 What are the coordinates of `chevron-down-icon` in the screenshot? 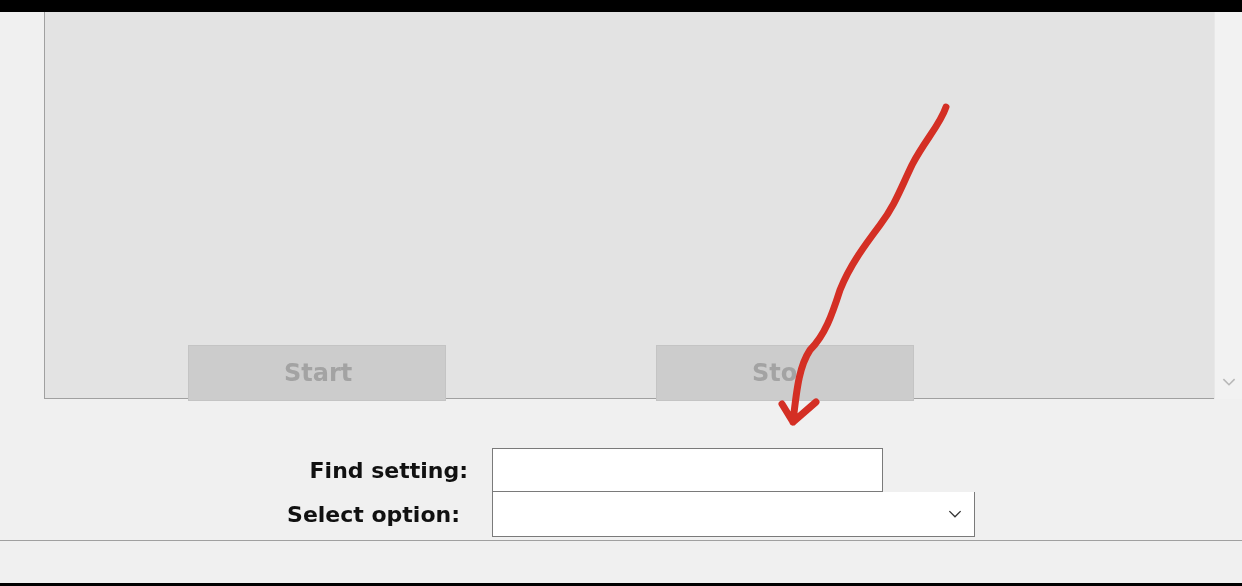 It's located at (955, 514).